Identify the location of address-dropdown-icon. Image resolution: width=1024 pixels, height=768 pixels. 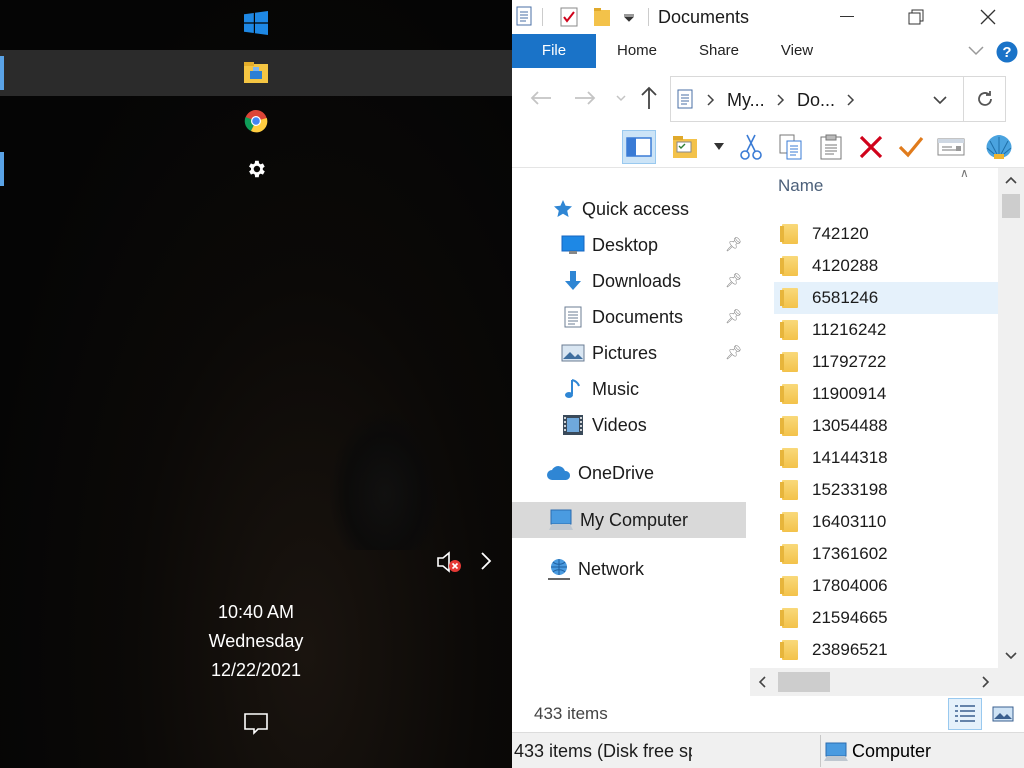
(940, 100).